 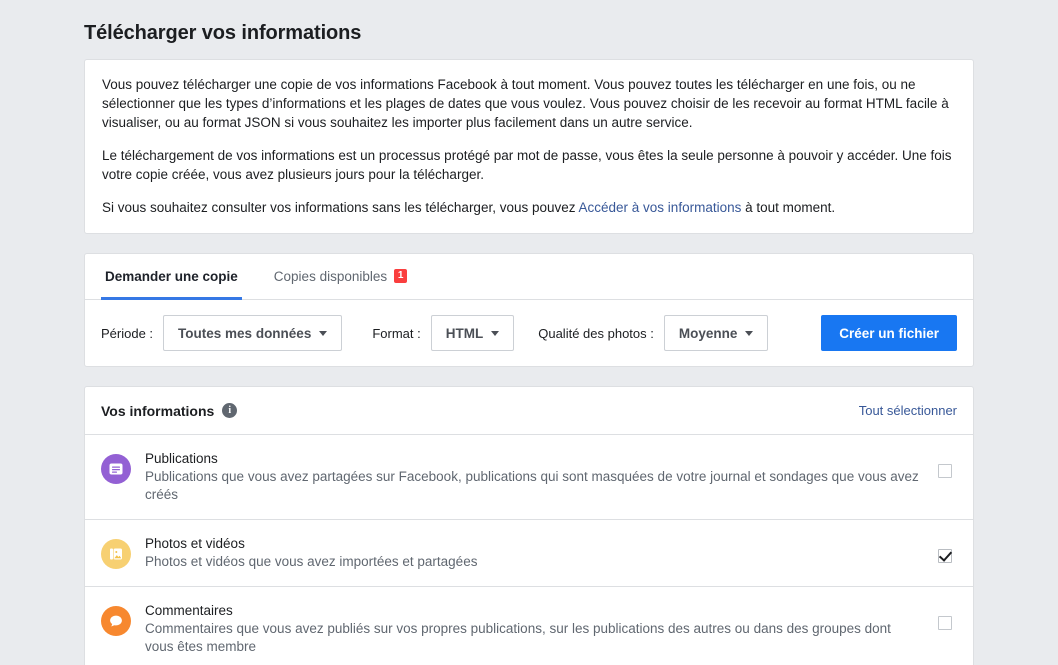 I want to click on format-label: Format :, so click(x=396, y=333).